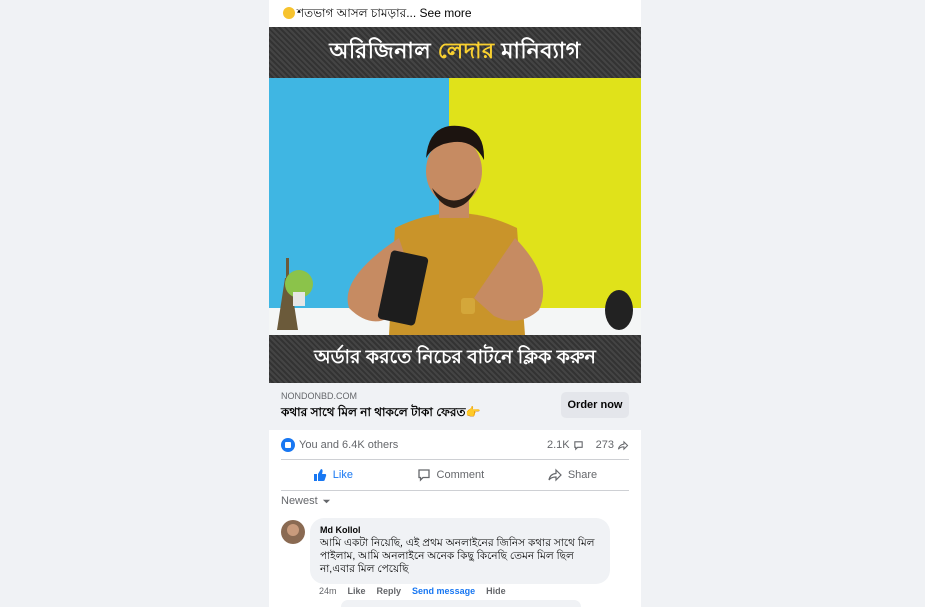 The height and width of the screenshot is (607, 925). What do you see at coordinates (319, 396) in the screenshot?
I see `link-domain: NONDONBD.COM` at bounding box center [319, 396].